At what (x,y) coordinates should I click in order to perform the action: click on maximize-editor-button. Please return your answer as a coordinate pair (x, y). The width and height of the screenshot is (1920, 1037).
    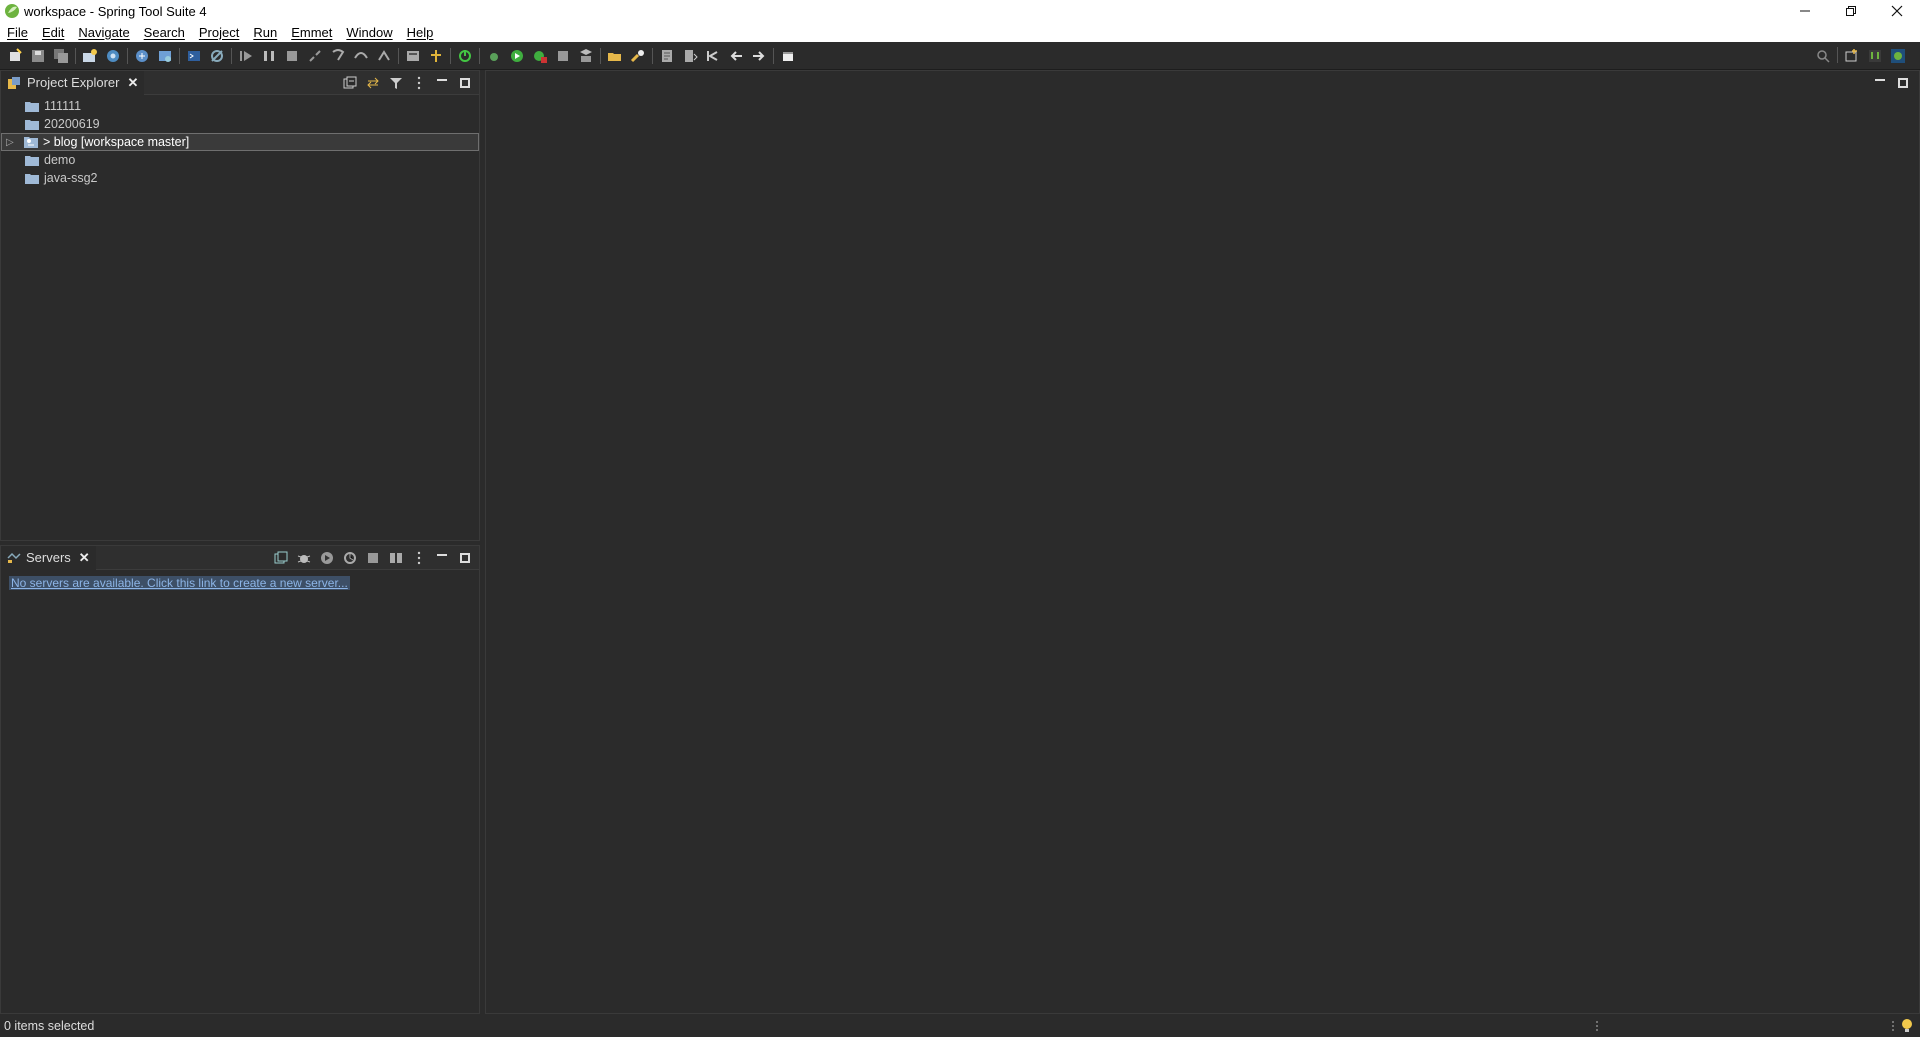
    Looking at the image, I should click on (1903, 83).